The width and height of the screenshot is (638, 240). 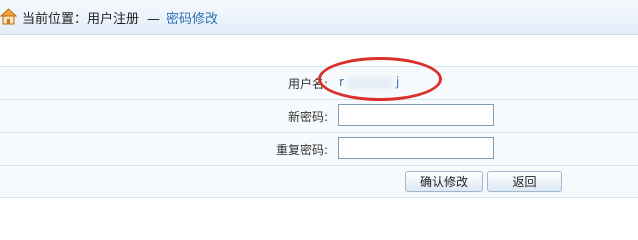 I want to click on new-password-label: 新密码:, so click(x=307, y=117).